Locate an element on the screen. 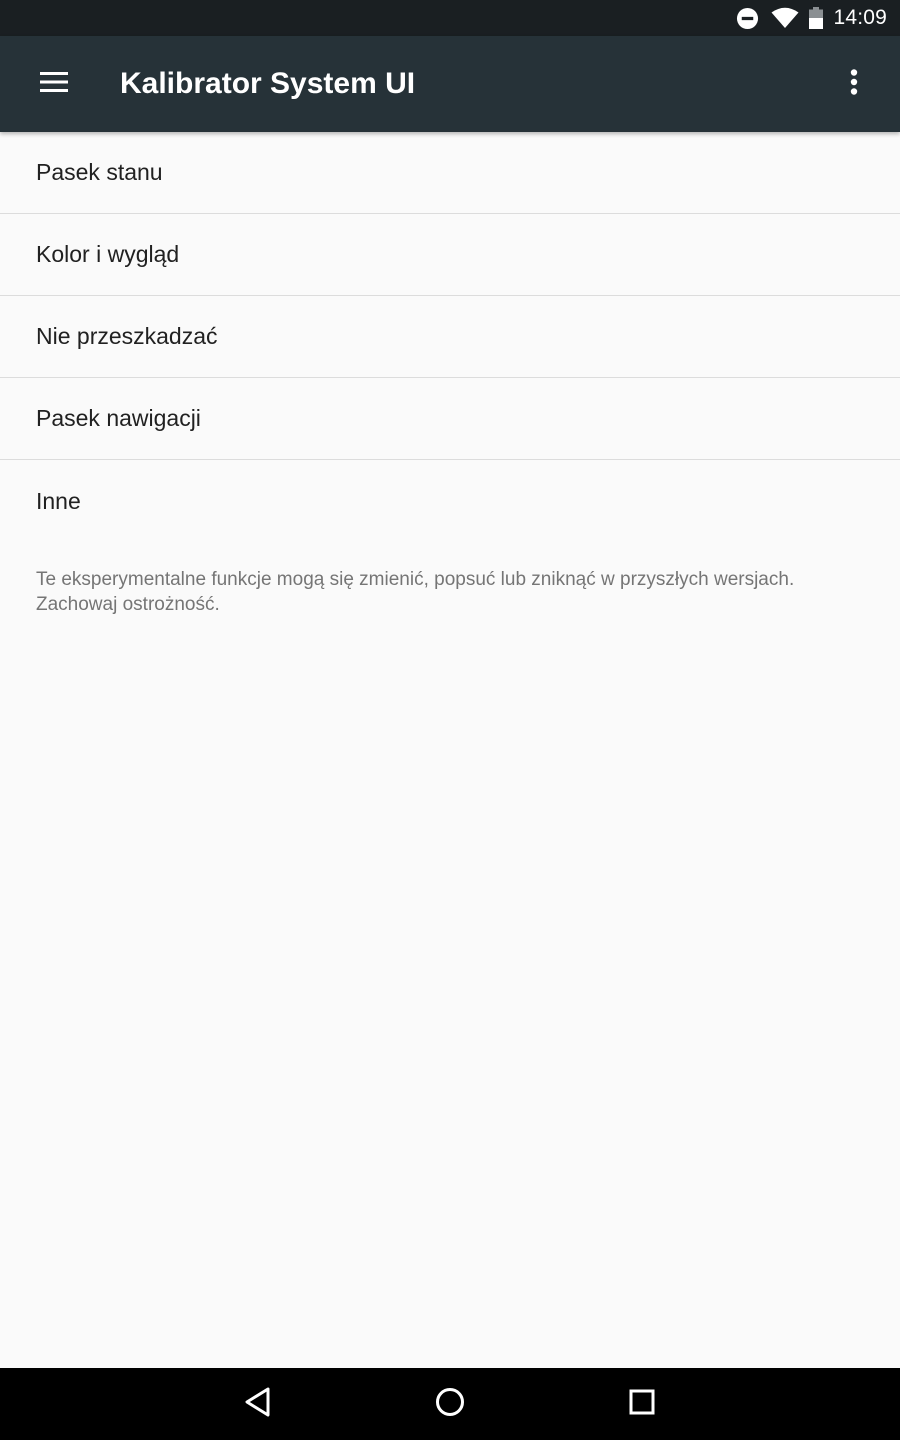 Image resolution: width=900 pixels, height=1440 pixels. home-button is located at coordinates (450, 1404).